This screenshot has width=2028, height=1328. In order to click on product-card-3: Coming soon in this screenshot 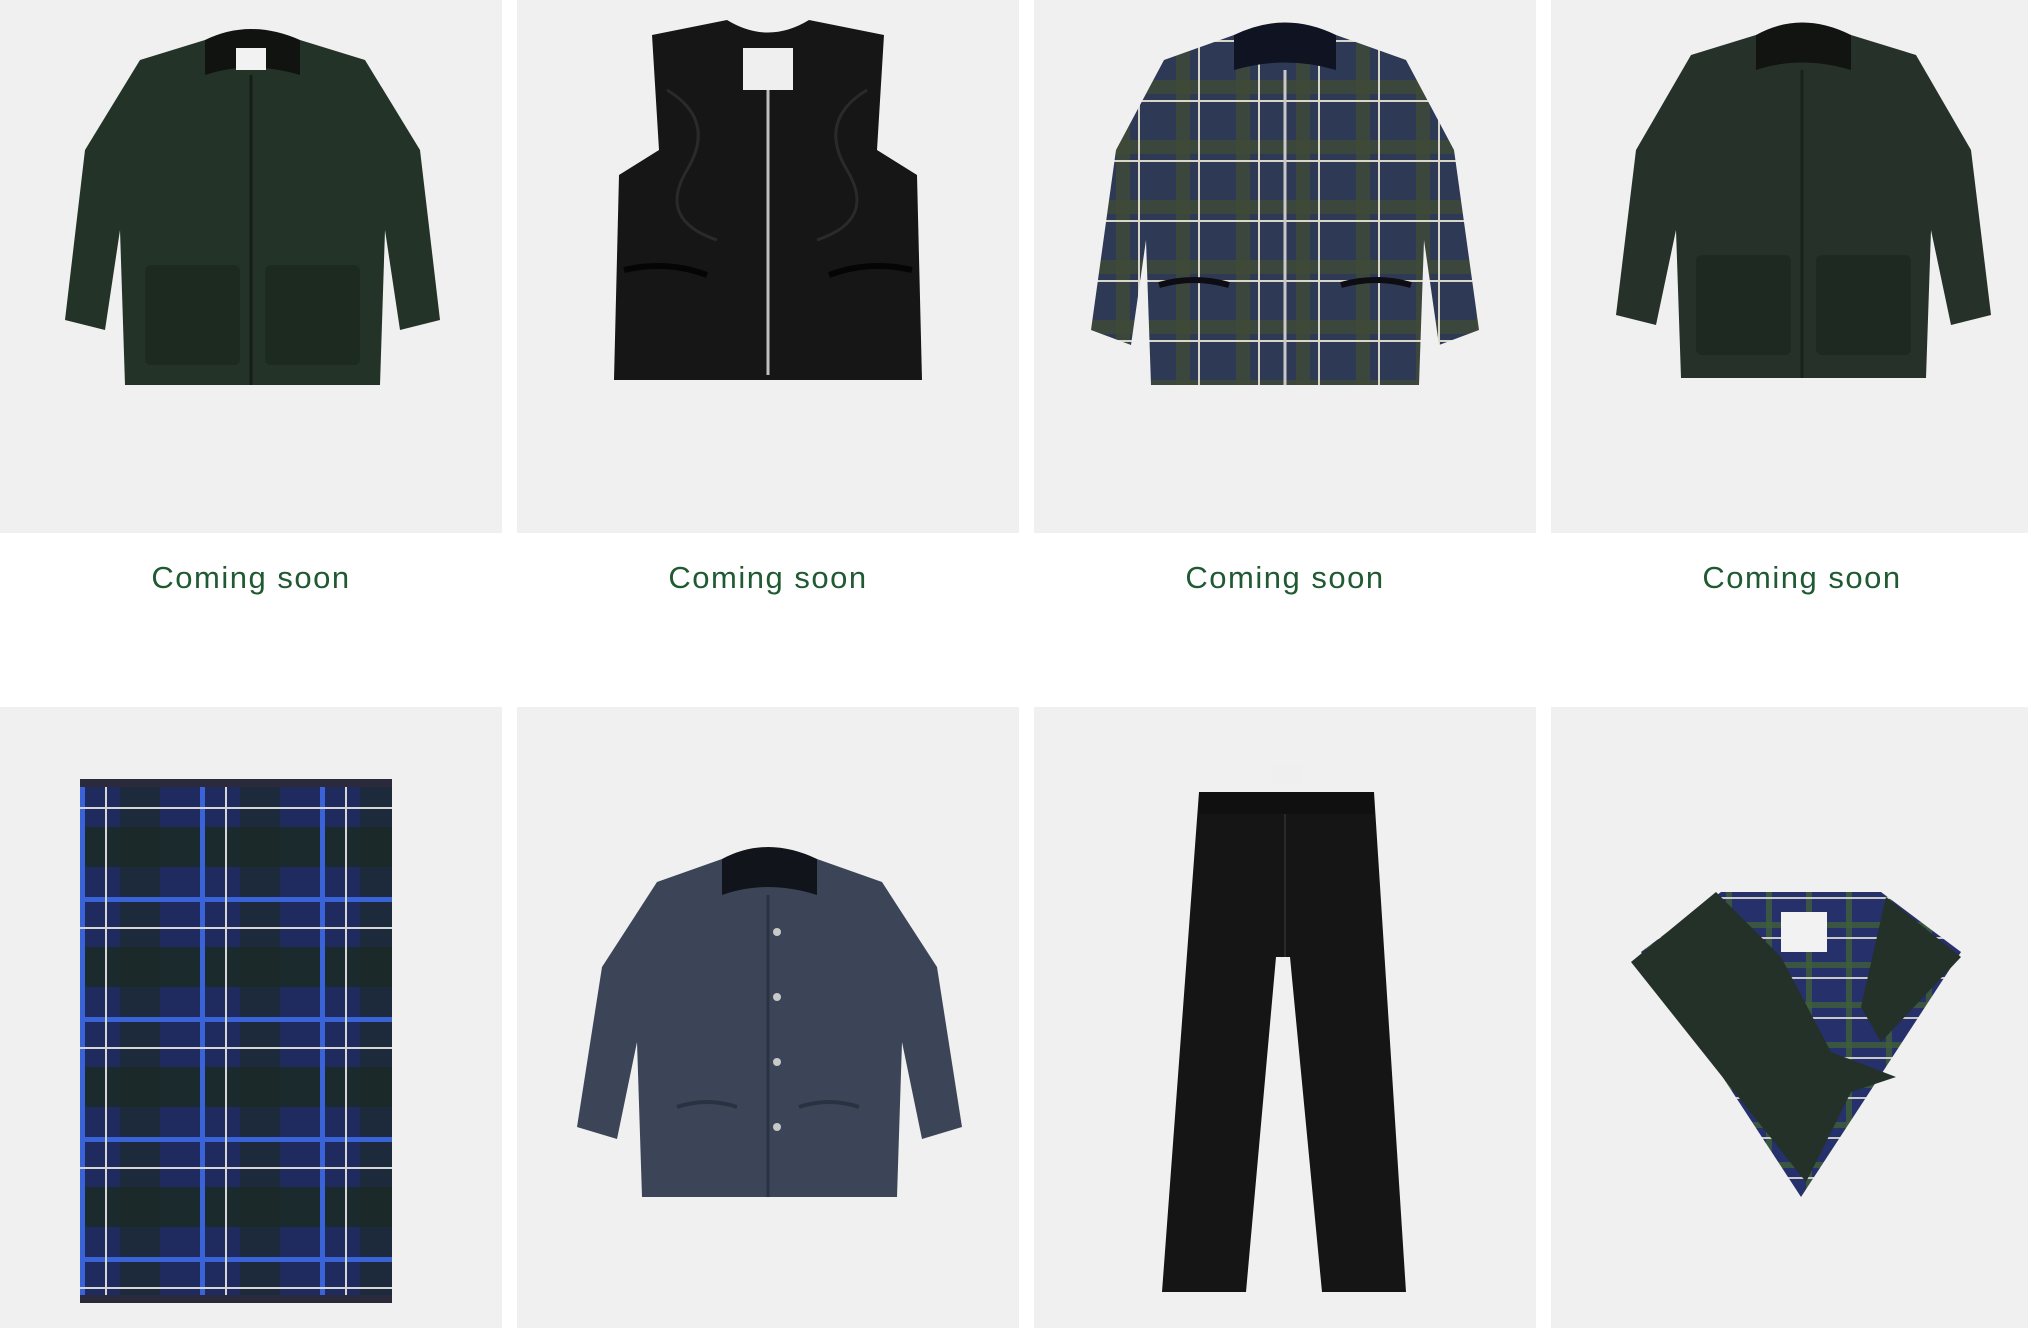, I will do `click(1285, 350)`.